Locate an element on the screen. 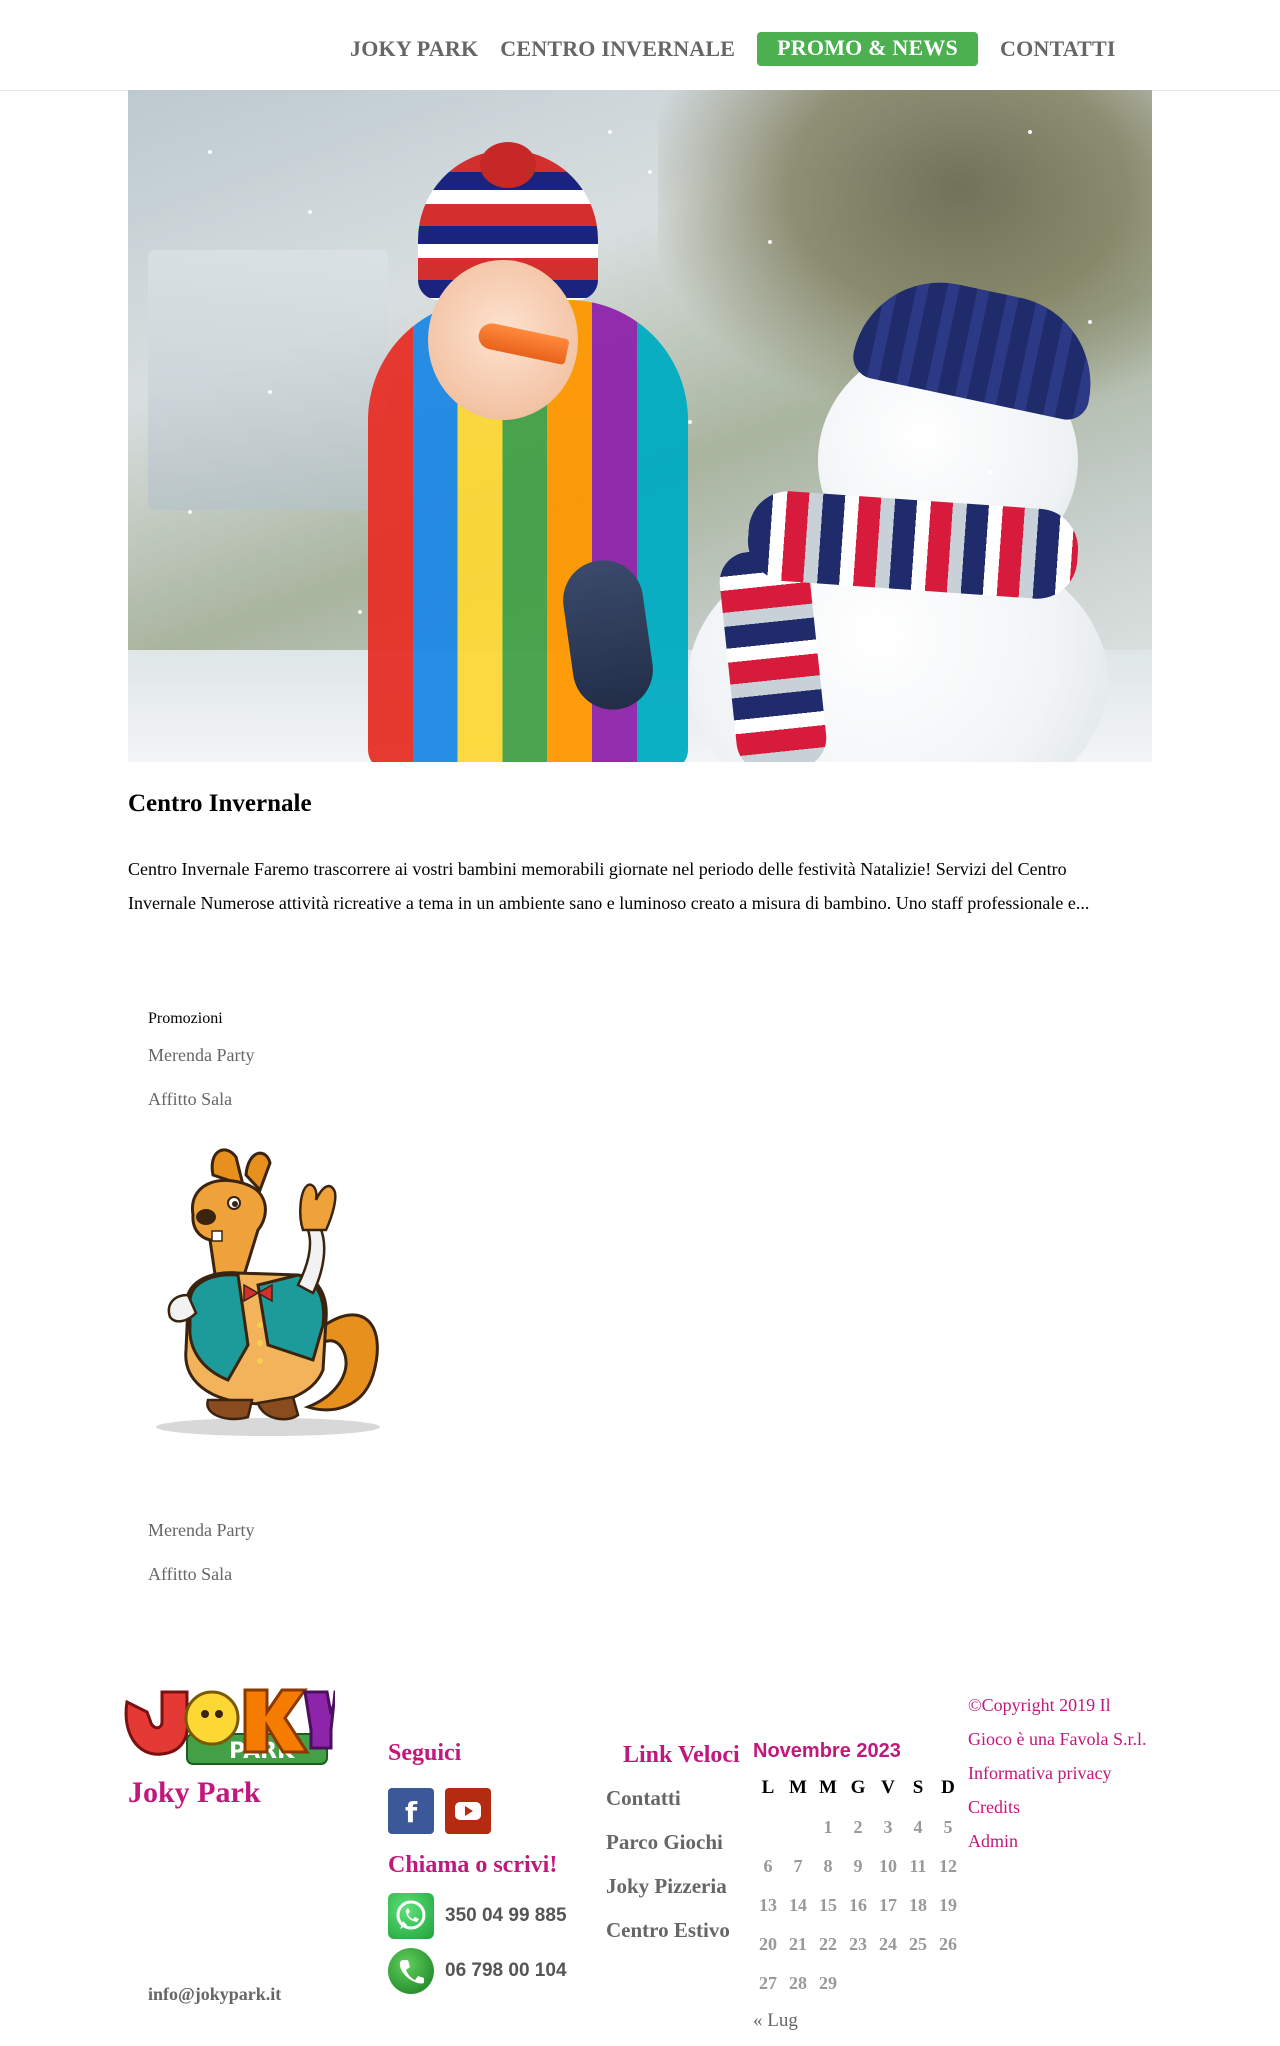 This screenshot has height=2046, width=1280. calendar-day: 5 is located at coordinates (948, 1827).